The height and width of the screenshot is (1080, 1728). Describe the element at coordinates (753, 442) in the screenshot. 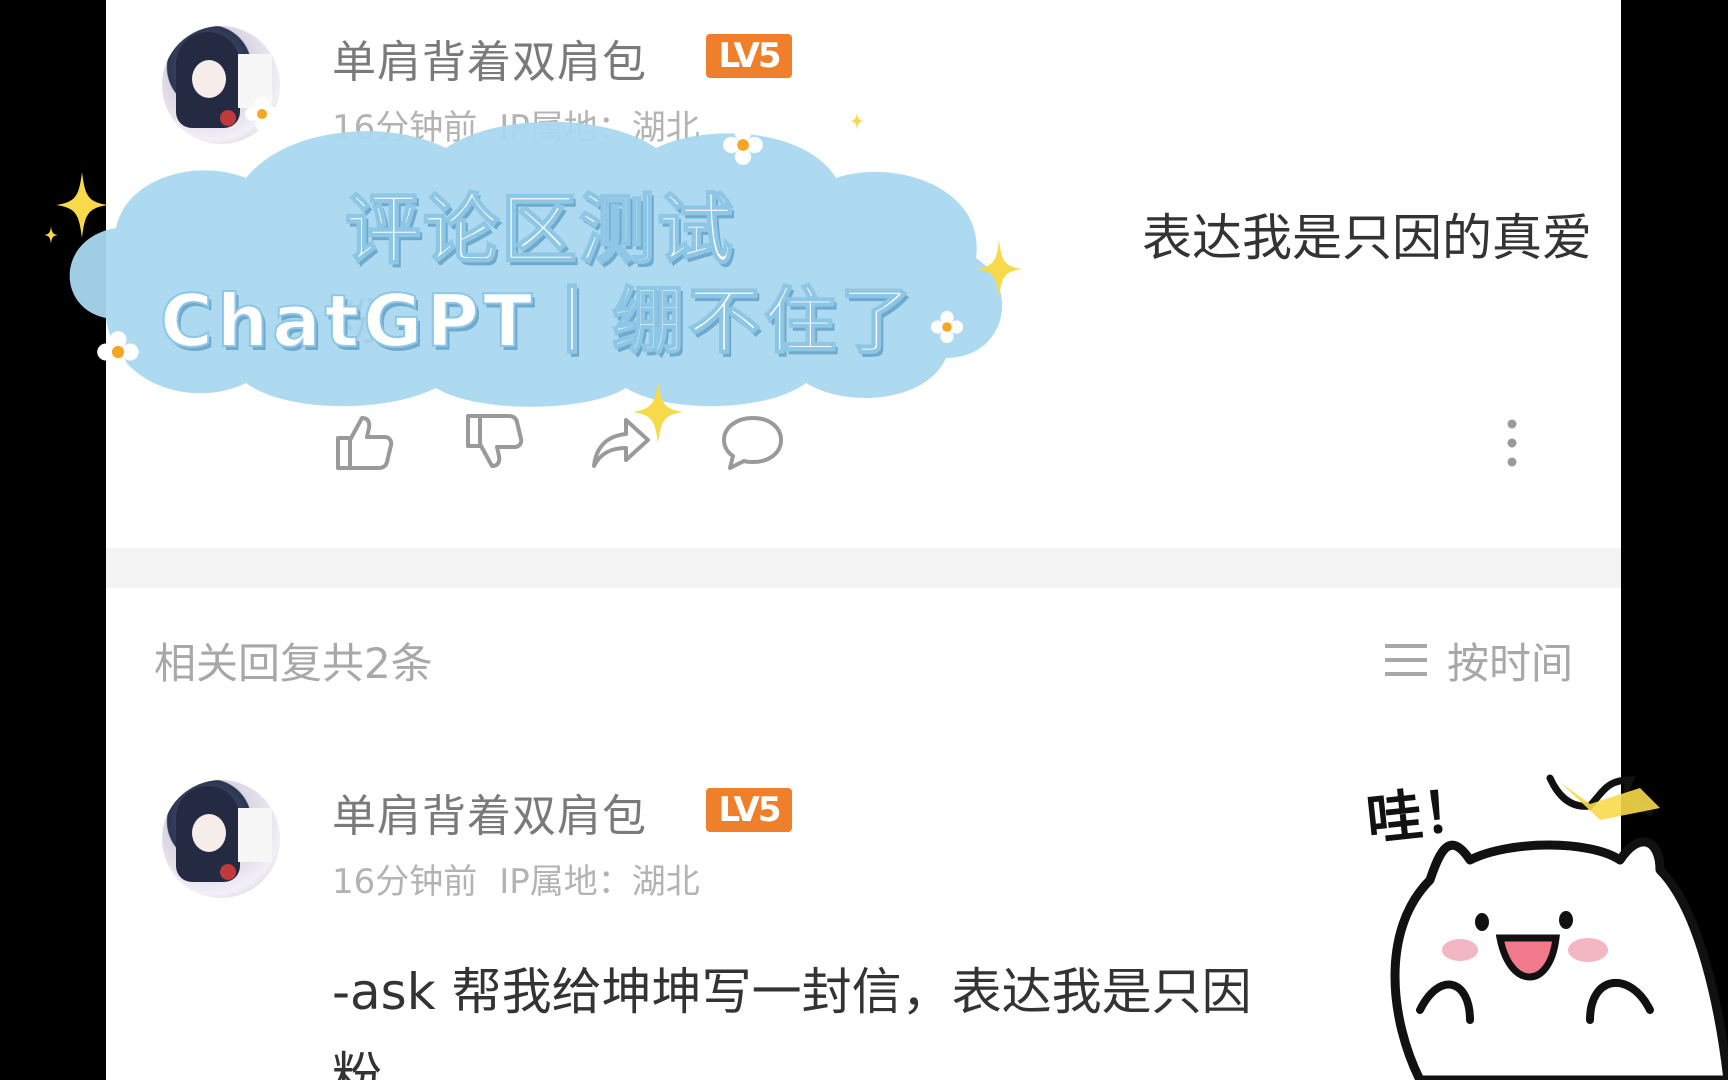

I see `comment-icon` at that location.